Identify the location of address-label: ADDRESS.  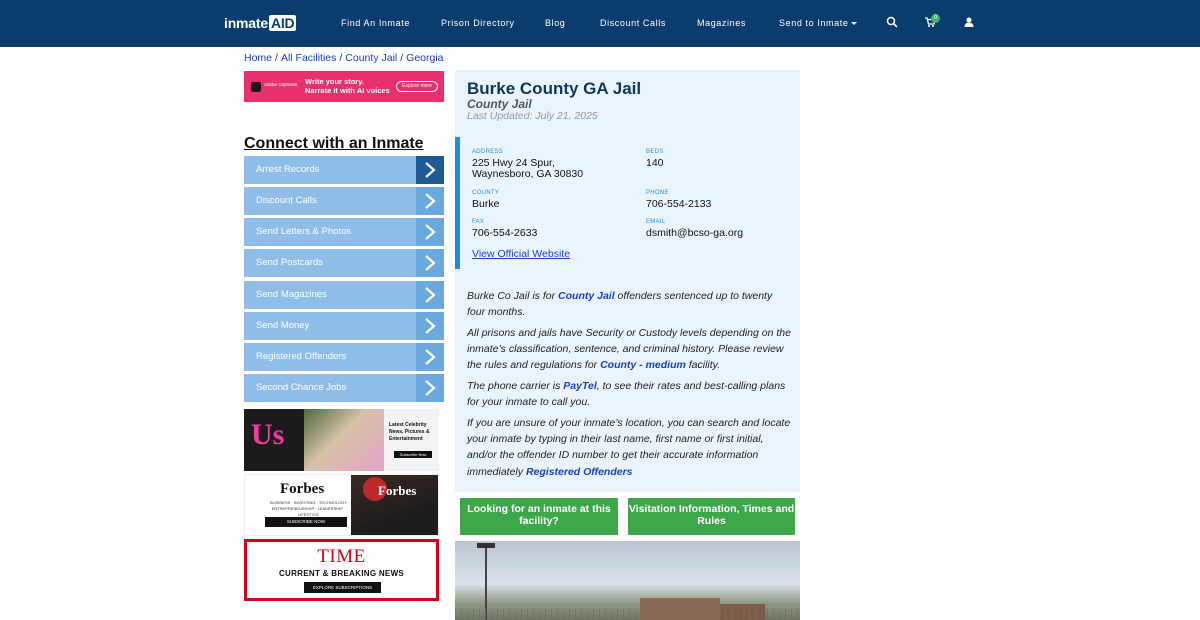
(488, 152).